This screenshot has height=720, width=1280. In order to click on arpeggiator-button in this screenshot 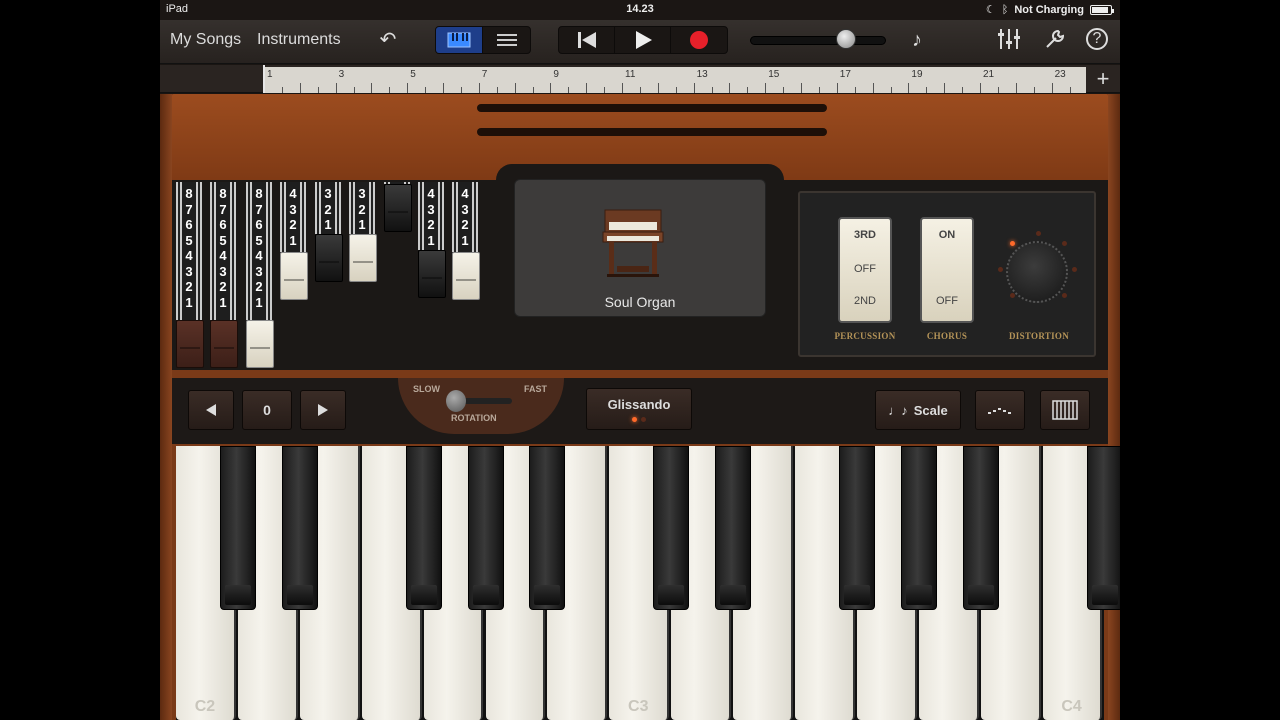, I will do `click(1000, 410)`.